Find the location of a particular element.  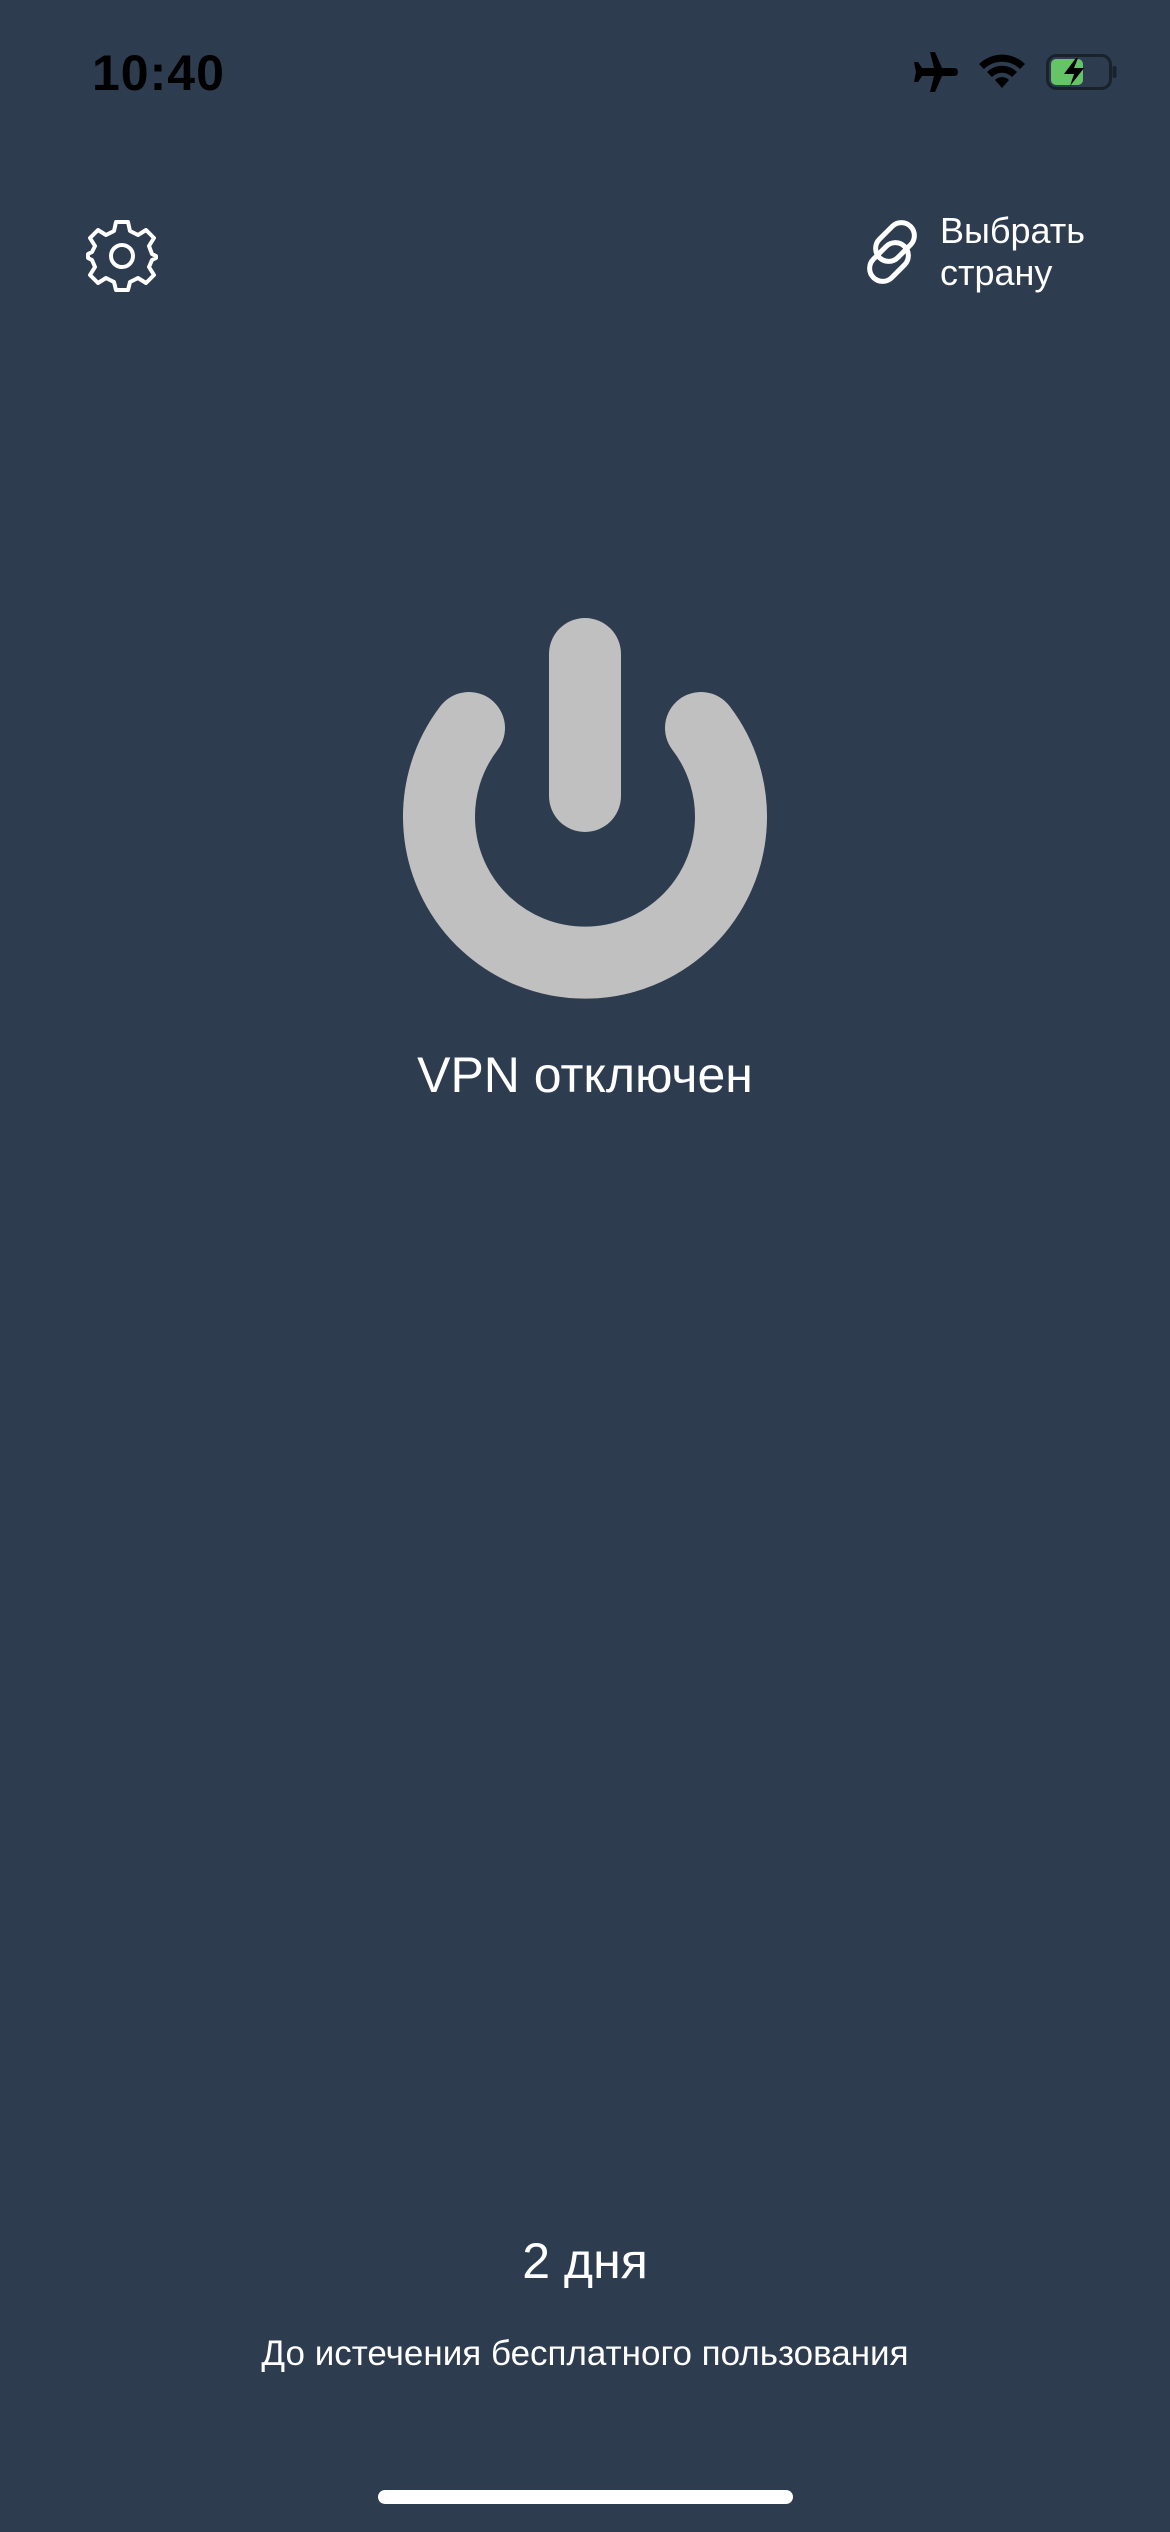

trial-caption: До истечения бесплатного пользования is located at coordinates (585, 2353).